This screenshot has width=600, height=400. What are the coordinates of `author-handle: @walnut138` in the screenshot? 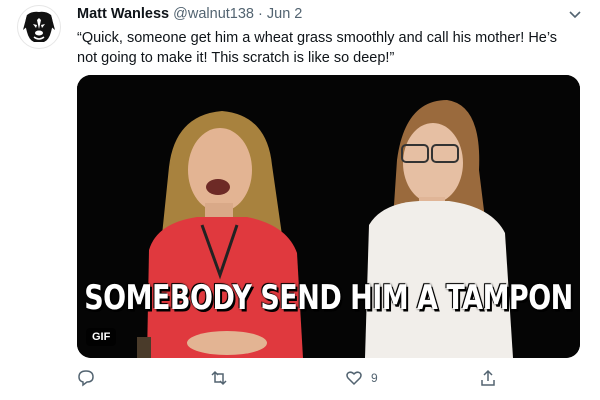 It's located at (213, 14).